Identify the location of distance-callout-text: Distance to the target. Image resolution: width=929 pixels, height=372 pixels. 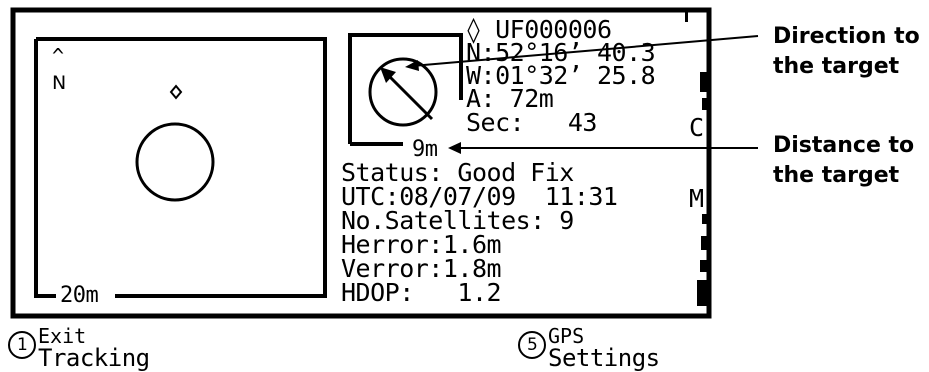
(843, 161).